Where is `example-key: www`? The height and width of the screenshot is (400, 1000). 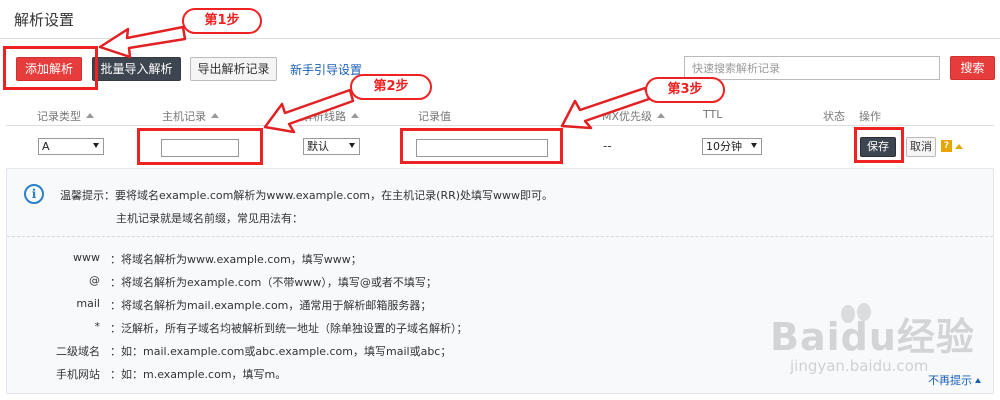 example-key: www is located at coordinates (86, 257).